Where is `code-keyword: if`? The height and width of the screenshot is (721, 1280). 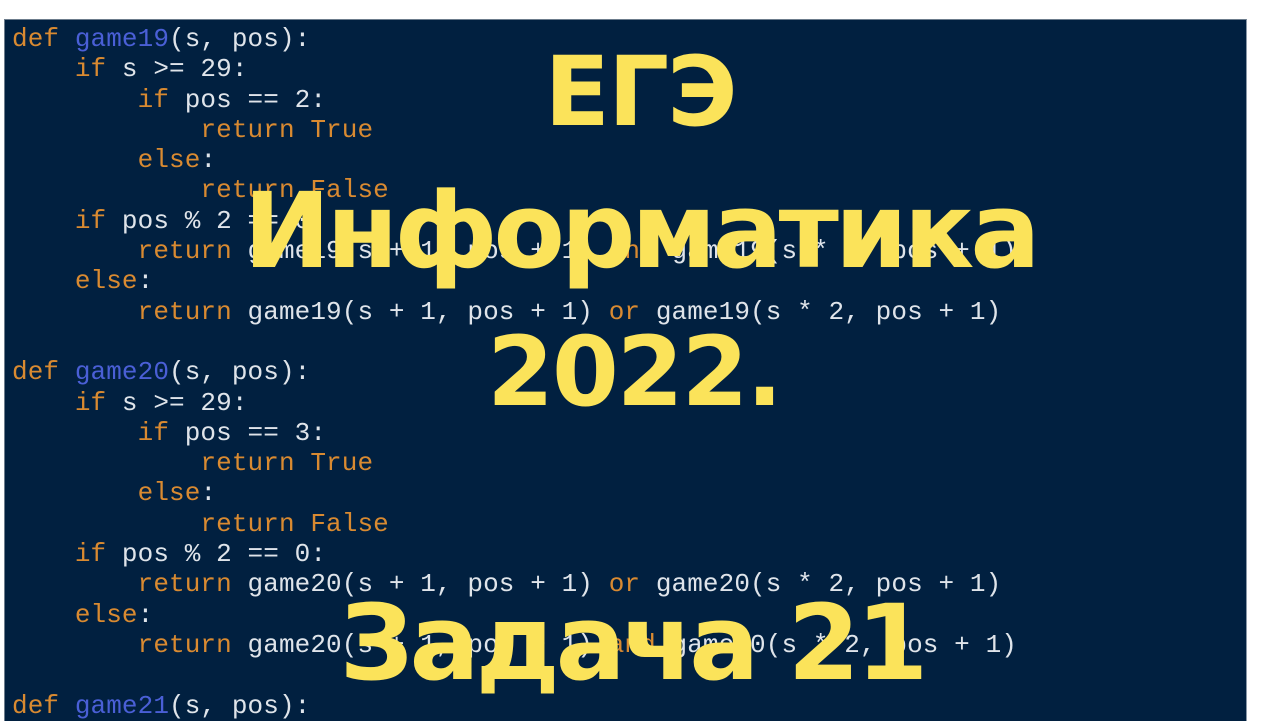 code-keyword: if is located at coordinates (90, 554).